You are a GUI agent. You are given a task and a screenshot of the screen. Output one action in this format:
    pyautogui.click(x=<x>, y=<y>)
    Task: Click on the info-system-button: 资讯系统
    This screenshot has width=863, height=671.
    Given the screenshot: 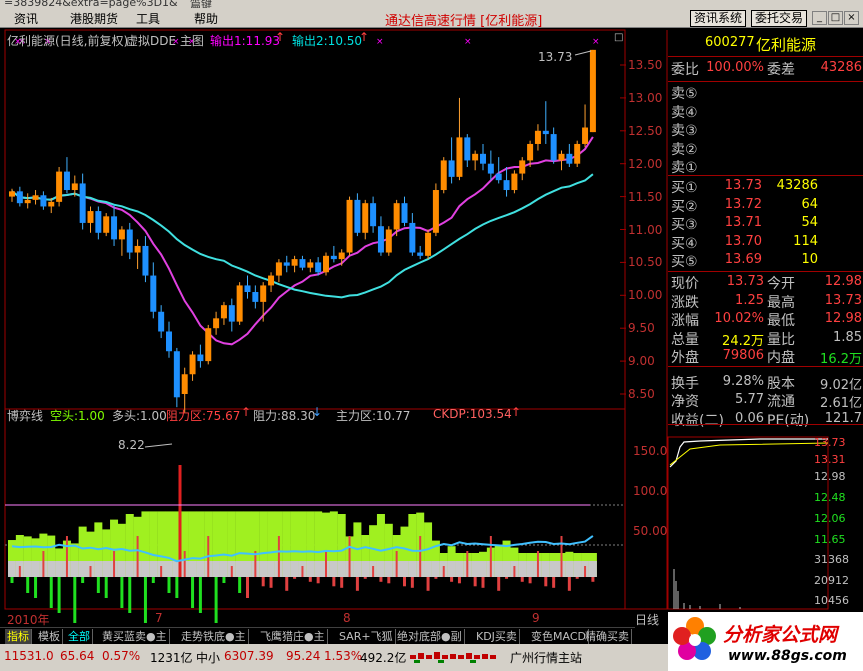 What is the action you would take?
    pyautogui.click(x=718, y=18)
    